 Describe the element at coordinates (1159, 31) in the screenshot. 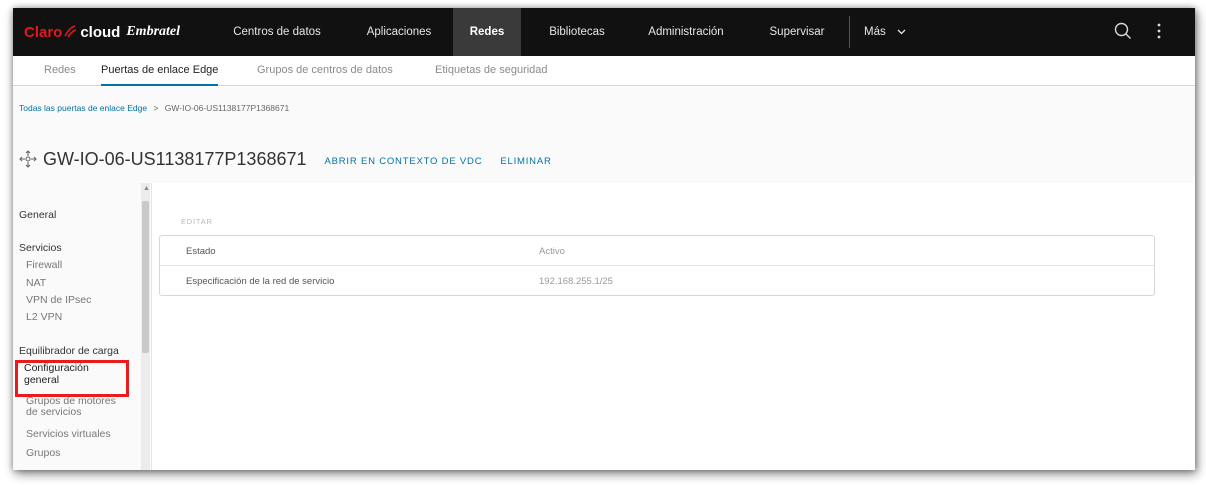

I see `vertical-dots-icon` at that location.